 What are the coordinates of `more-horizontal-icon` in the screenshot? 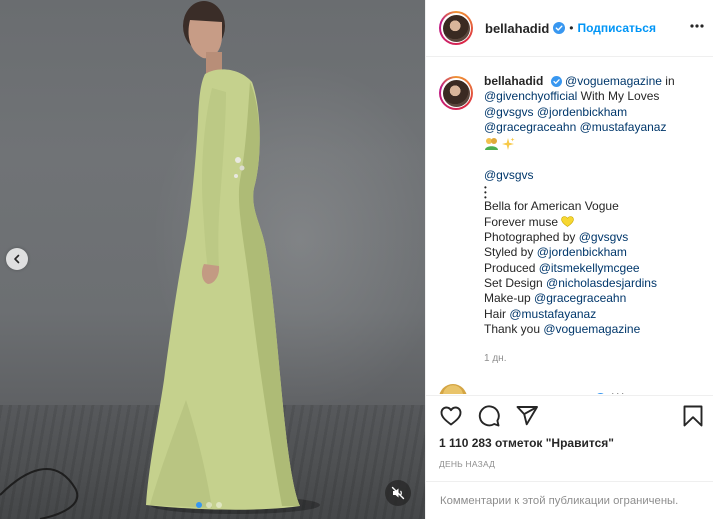 It's located at (697, 26).